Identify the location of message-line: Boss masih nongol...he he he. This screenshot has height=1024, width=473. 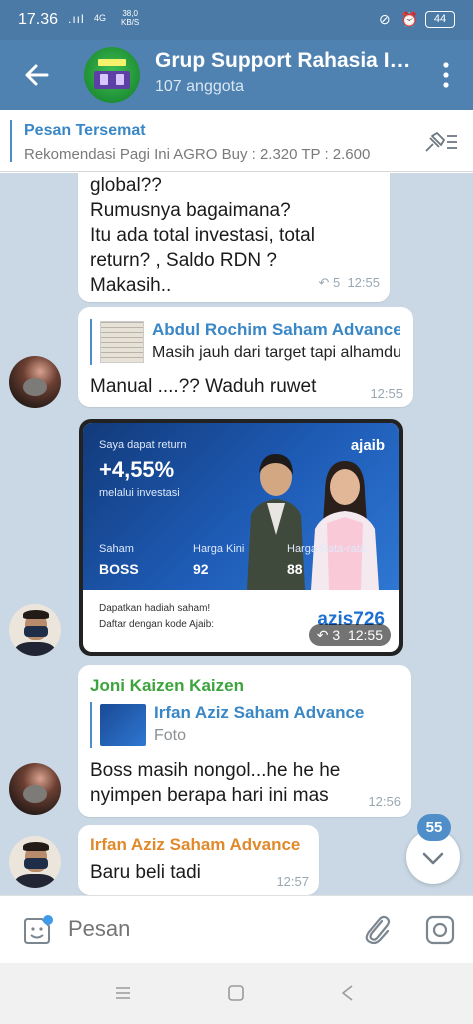
(215, 770).